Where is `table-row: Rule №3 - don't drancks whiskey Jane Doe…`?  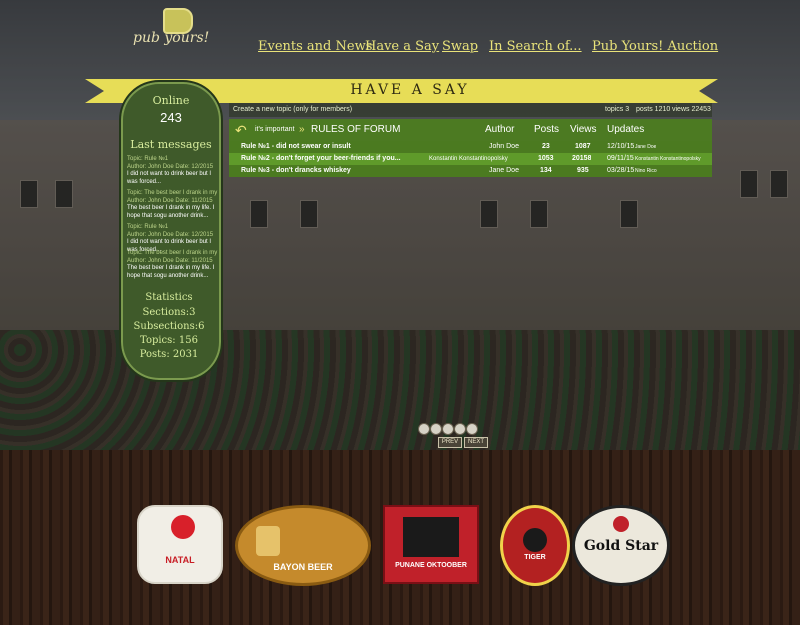 table-row: Rule №3 - don't drancks whiskey Jane Doe… is located at coordinates (470, 171).